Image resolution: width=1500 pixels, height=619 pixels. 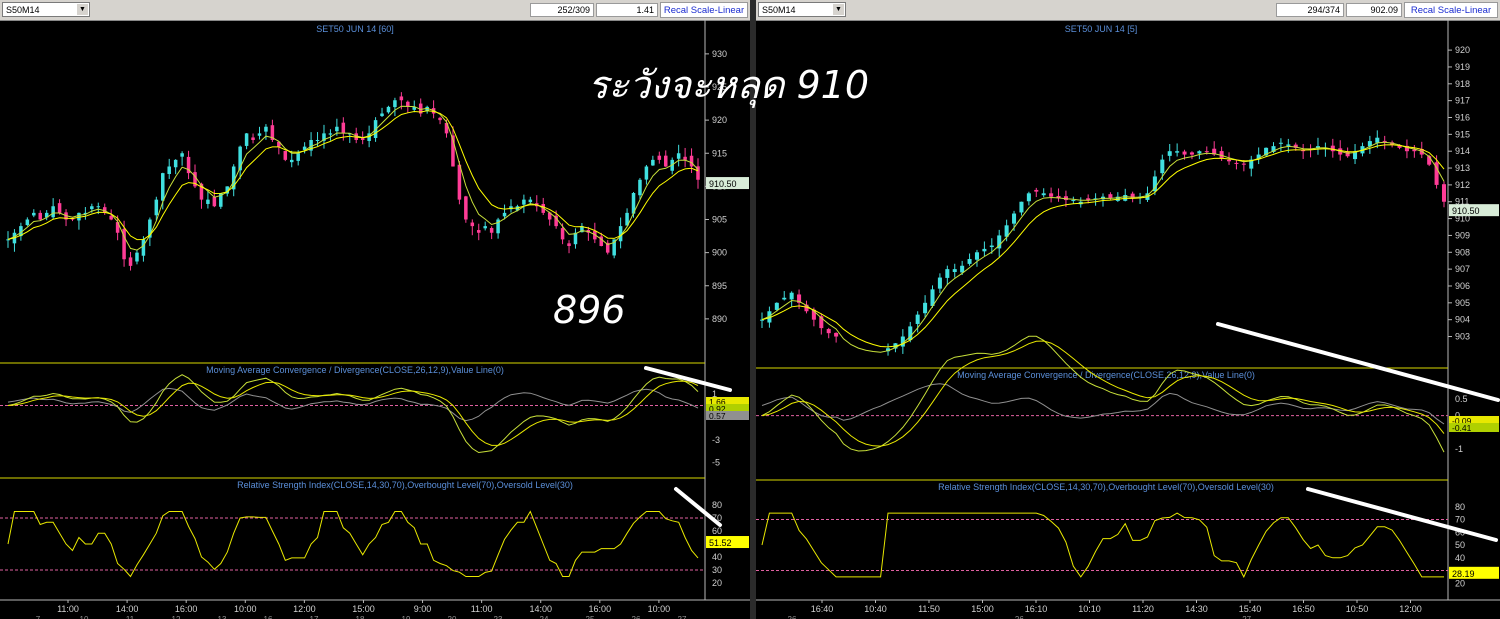 I want to click on time-tick-label: 10:40, so click(x=875, y=609).